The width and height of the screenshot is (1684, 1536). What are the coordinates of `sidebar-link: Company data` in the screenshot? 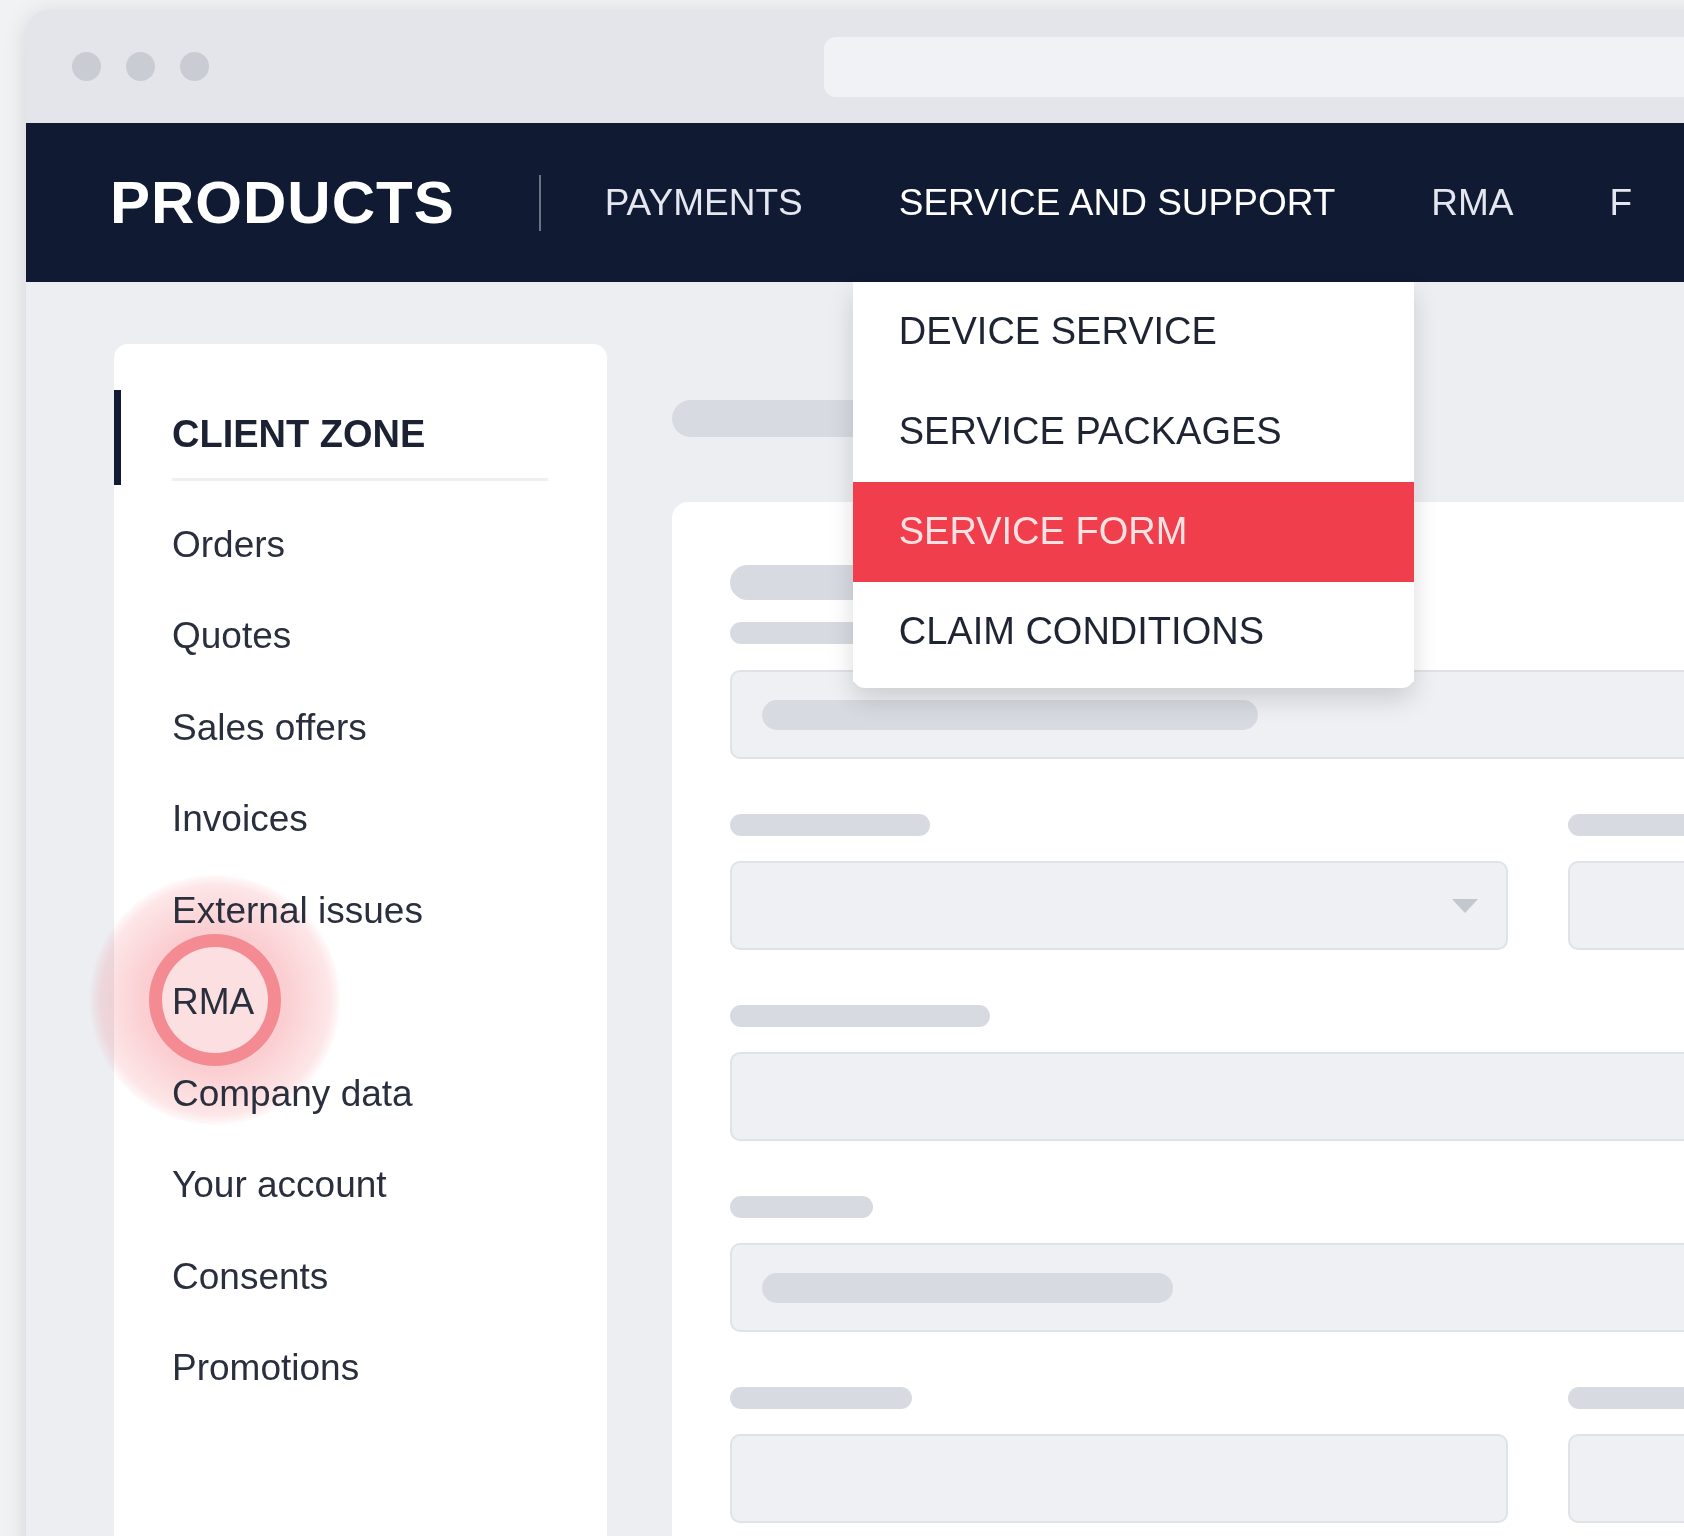 It's located at (292, 1093).